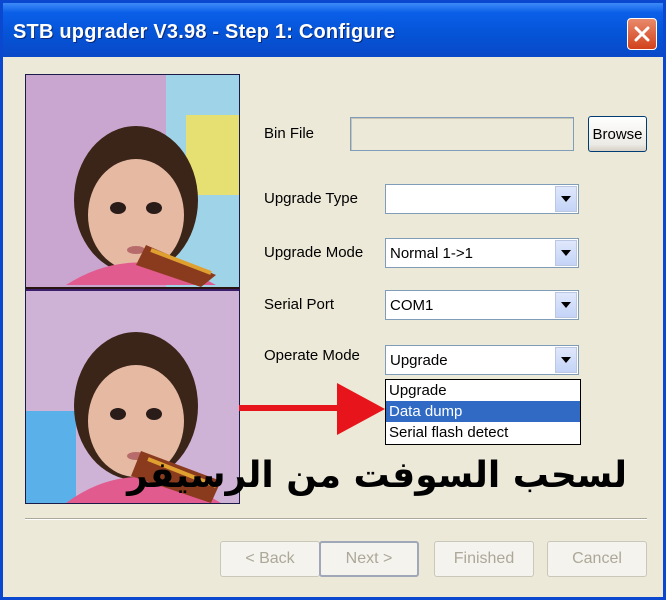 The width and height of the screenshot is (666, 600). I want to click on bin-file-label: Bin File, so click(289, 133).